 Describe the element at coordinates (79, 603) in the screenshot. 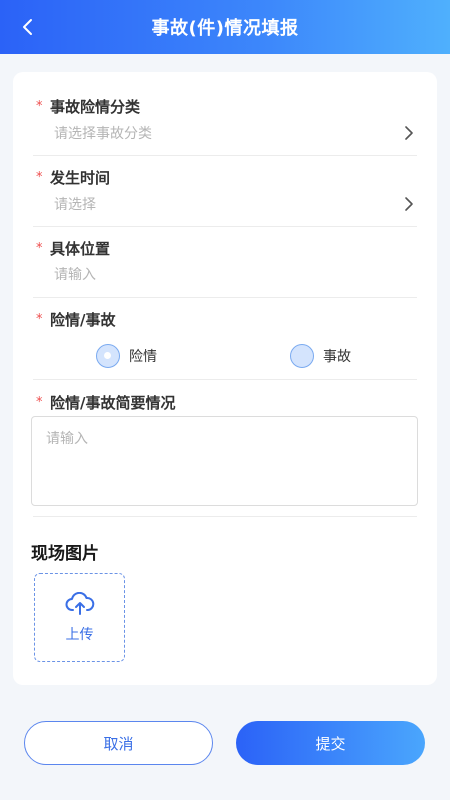

I see `cloud-upload-icon` at that location.